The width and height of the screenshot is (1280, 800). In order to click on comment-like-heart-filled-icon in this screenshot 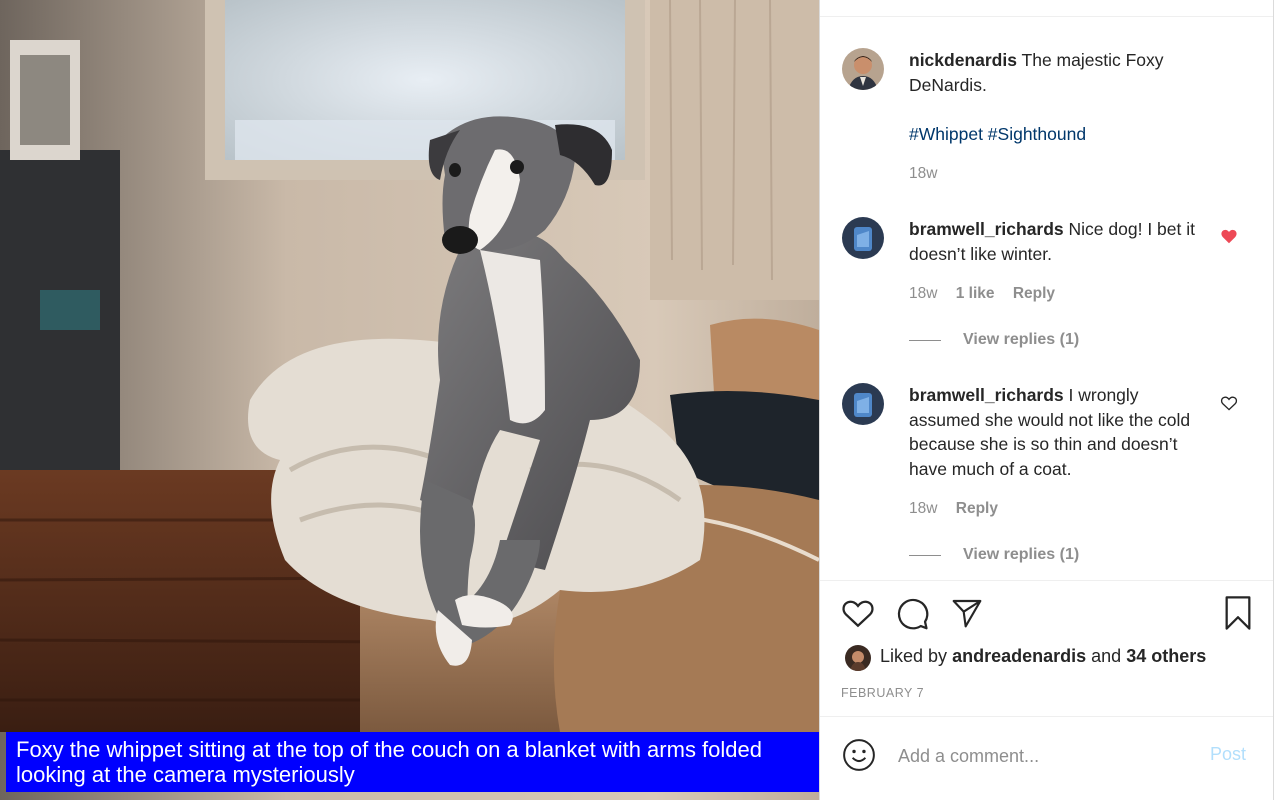, I will do `click(1229, 238)`.